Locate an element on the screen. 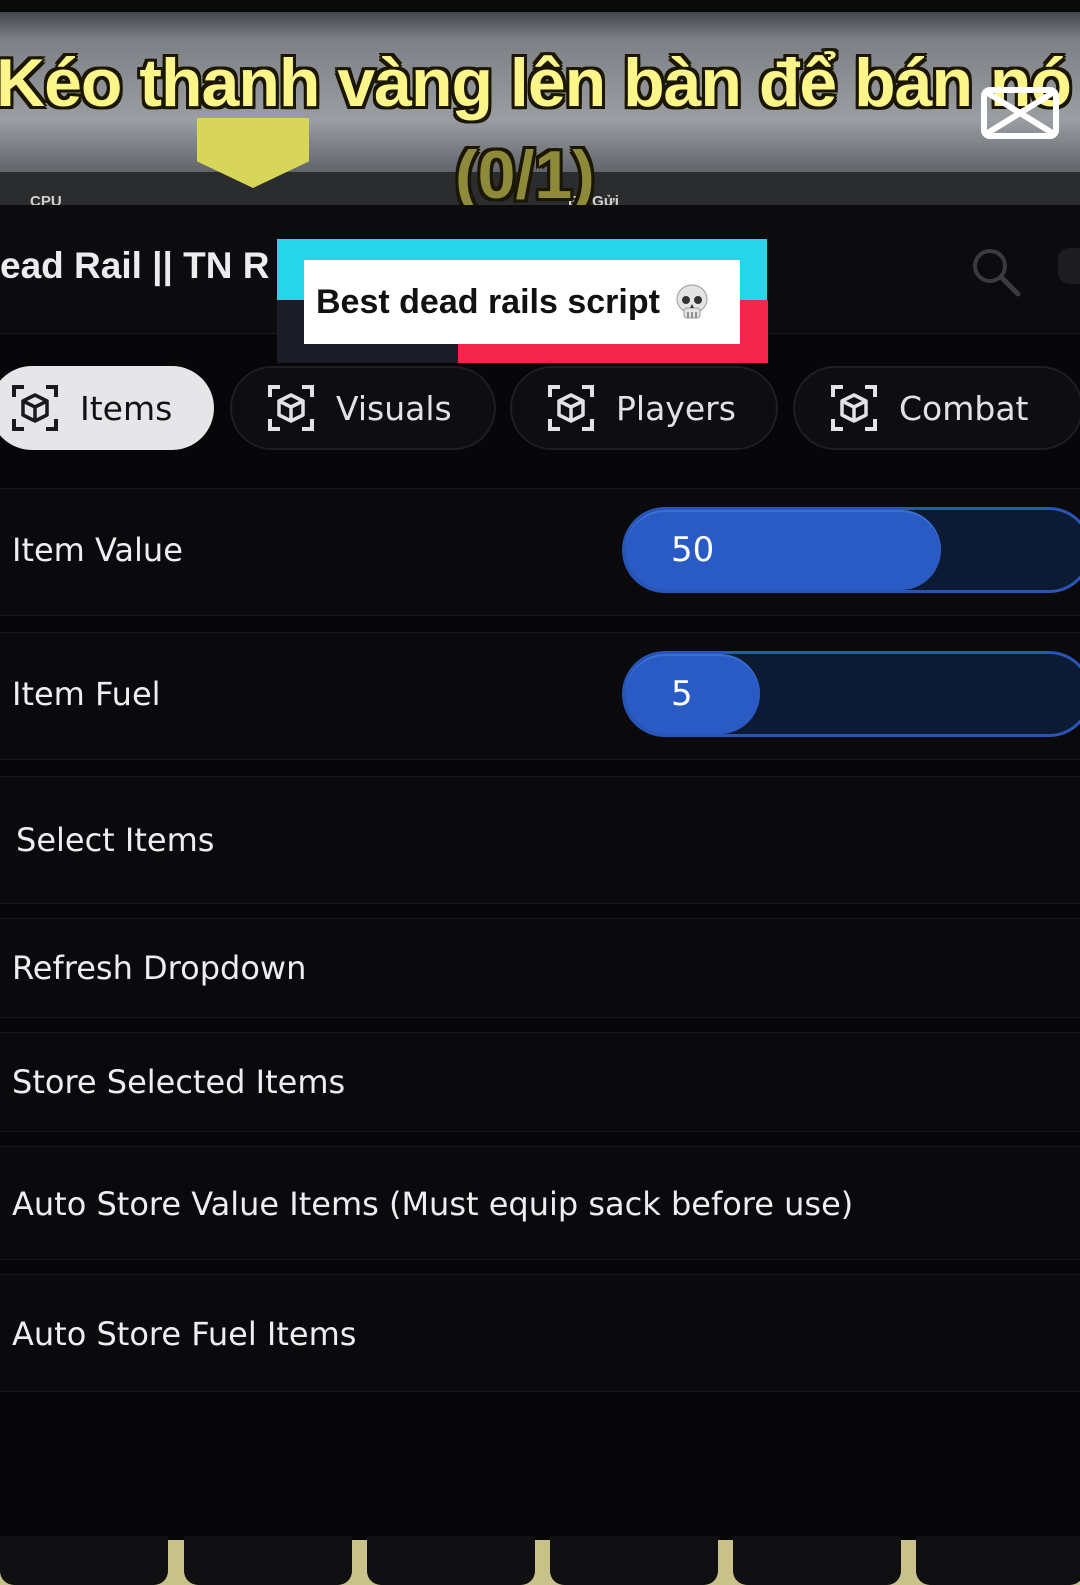  item-fuel-number: 5 is located at coordinates (682, 694).